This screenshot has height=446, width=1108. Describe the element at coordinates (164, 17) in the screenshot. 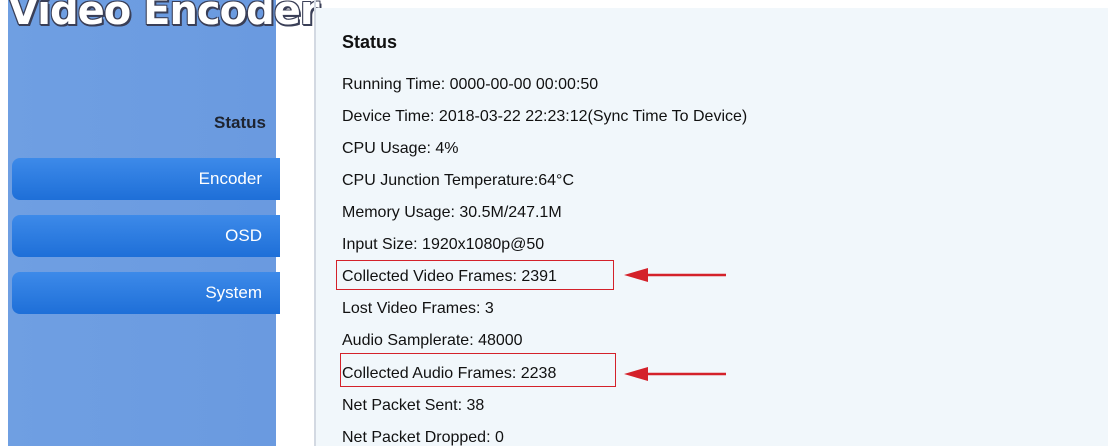

I see `brand-logo: Video Encoder` at that location.